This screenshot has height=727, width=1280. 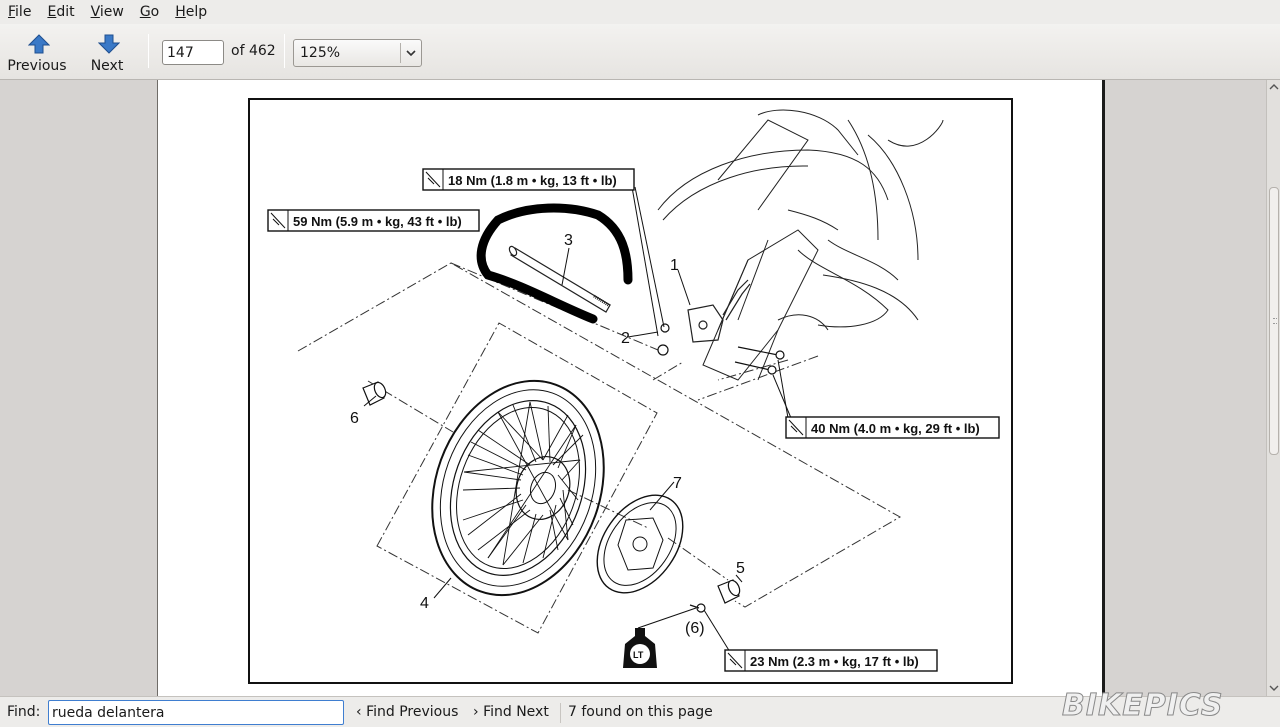 I want to click on find-previous-button: ‹ Find Previous, so click(x=407, y=712).